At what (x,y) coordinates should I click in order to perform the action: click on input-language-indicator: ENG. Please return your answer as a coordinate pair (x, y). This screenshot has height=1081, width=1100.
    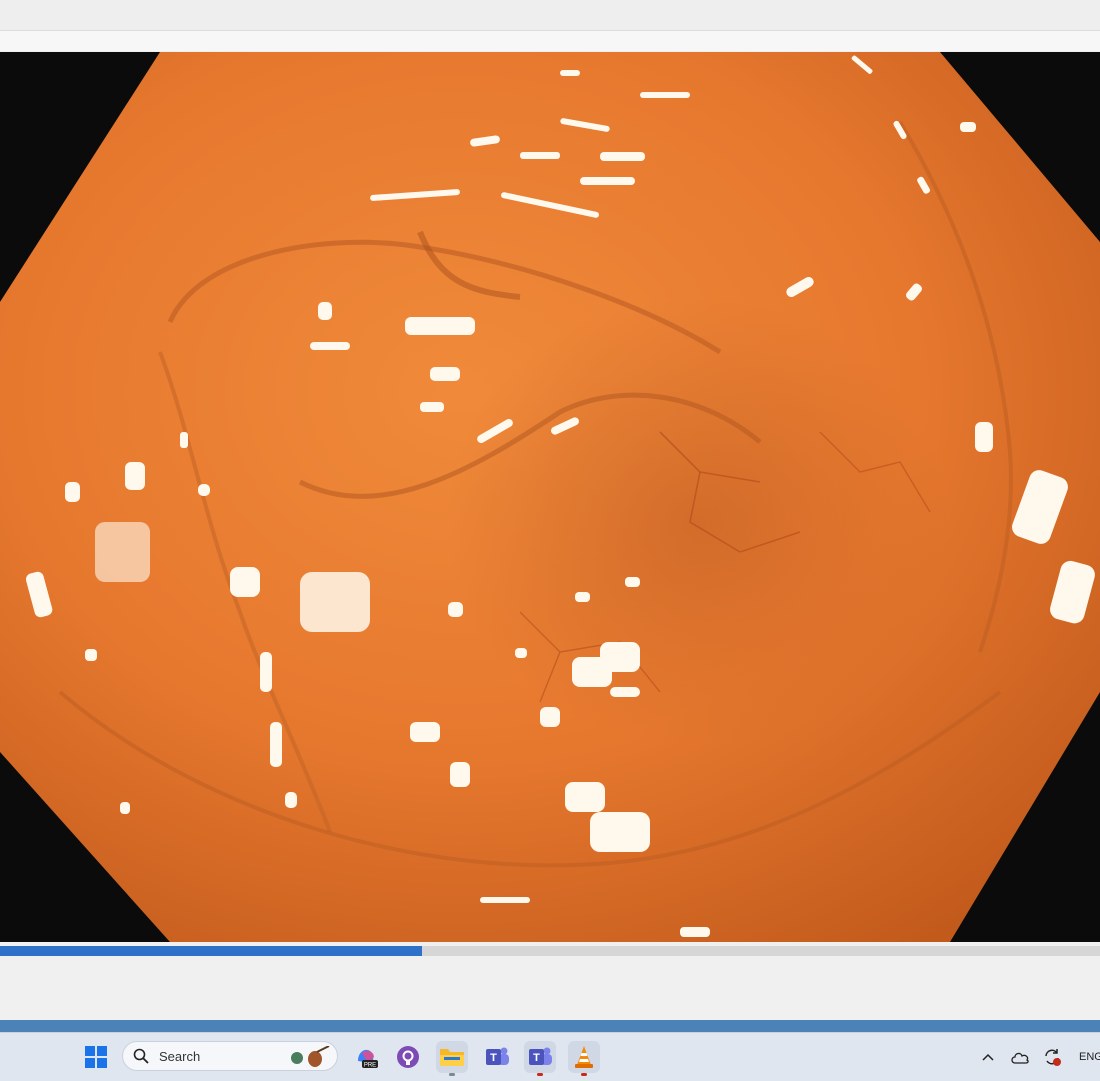
    Looking at the image, I should click on (1089, 1057).